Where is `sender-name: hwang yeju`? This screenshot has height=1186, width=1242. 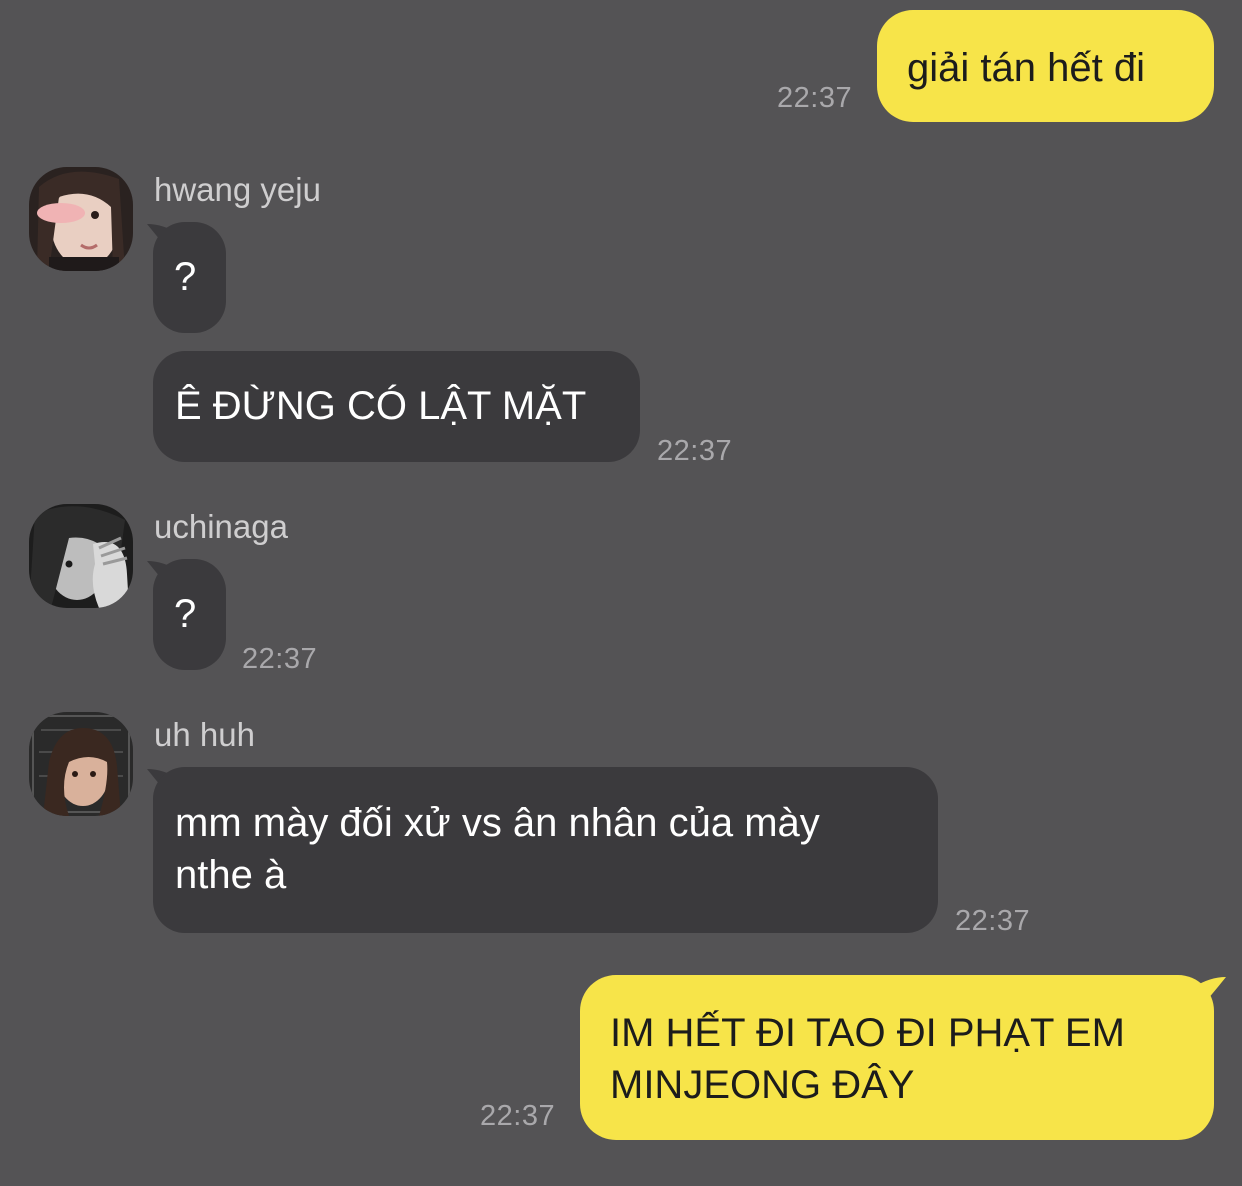 sender-name: hwang yeju is located at coordinates (237, 189).